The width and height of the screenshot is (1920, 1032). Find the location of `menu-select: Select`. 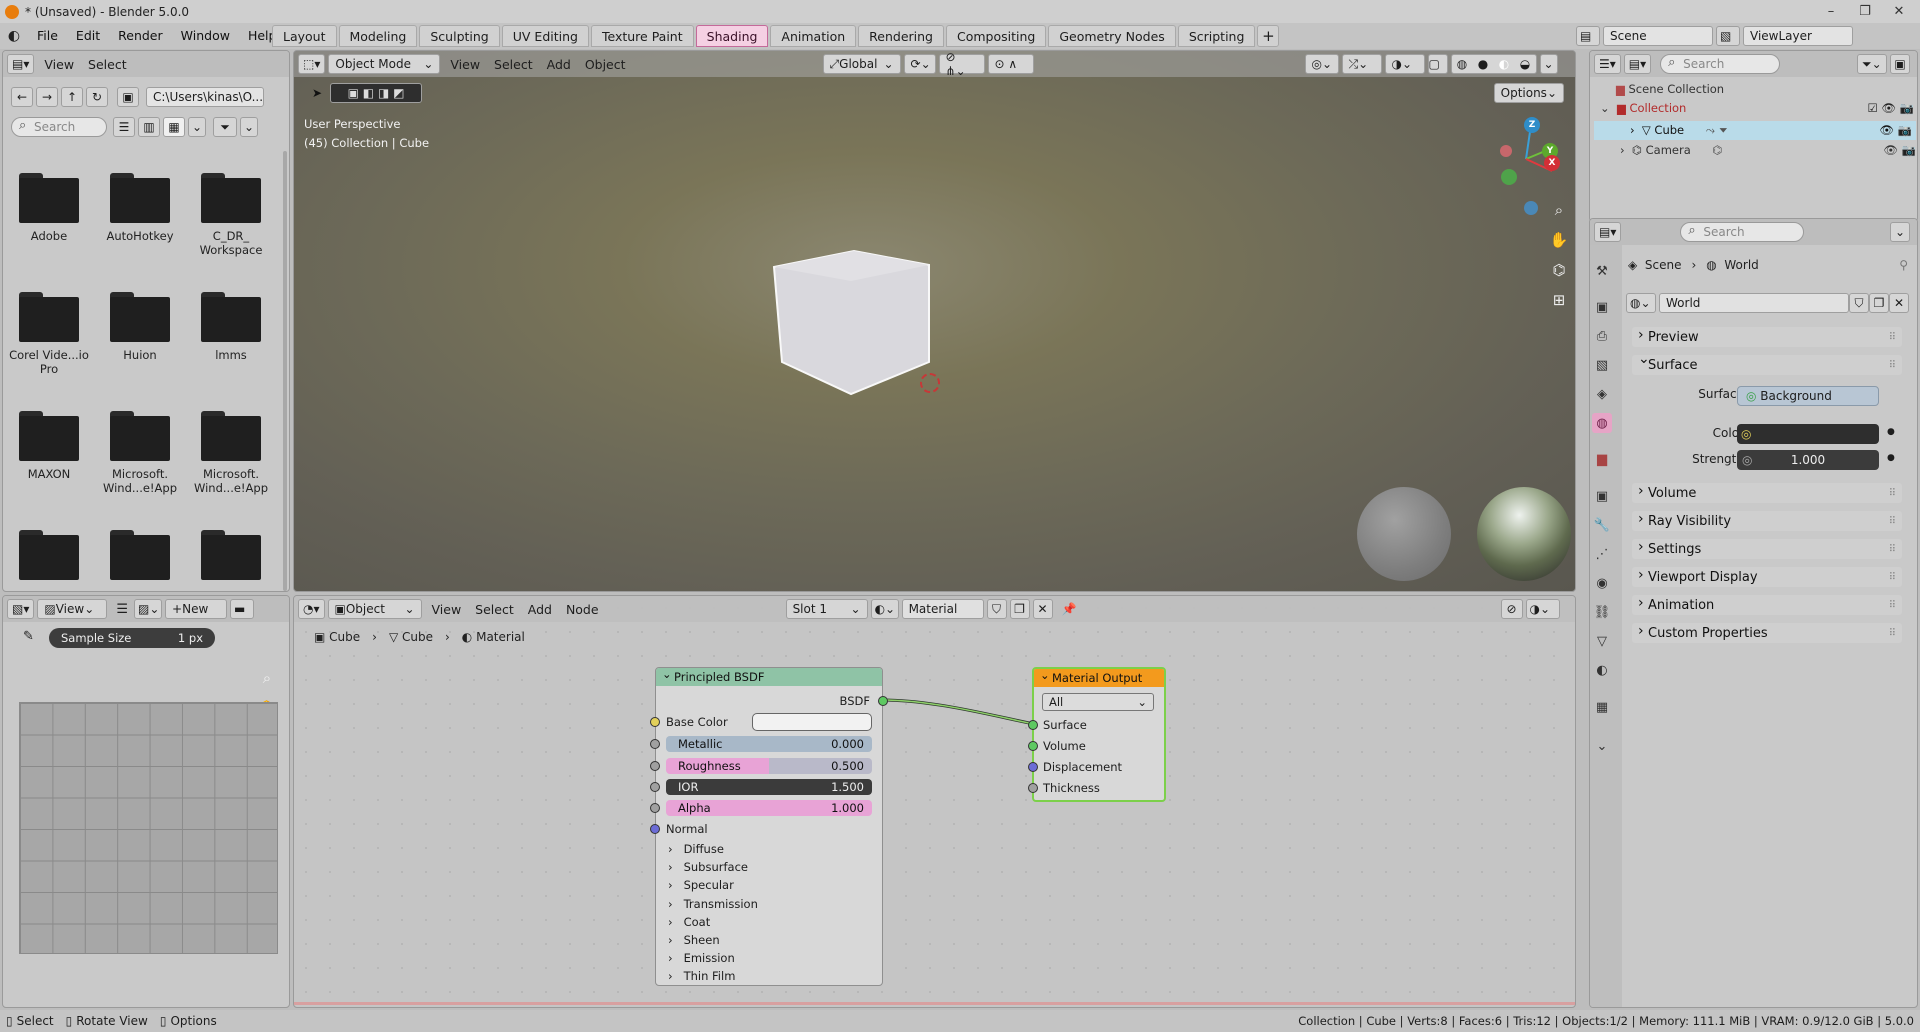

menu-select: Select is located at coordinates (107, 64).